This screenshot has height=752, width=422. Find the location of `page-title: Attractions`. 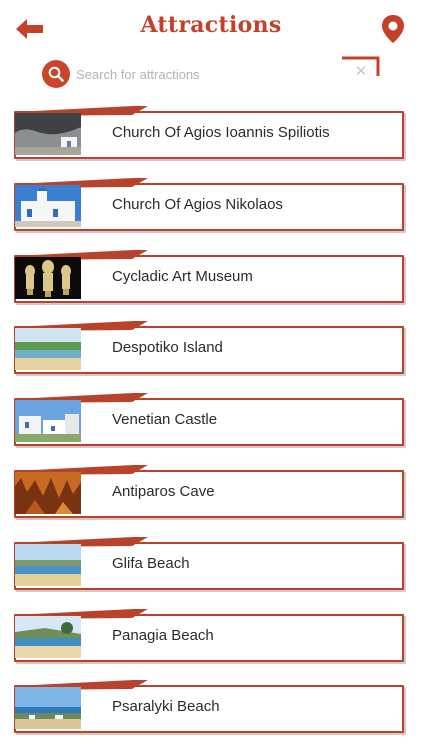

page-title: Attractions is located at coordinates (211, 25).